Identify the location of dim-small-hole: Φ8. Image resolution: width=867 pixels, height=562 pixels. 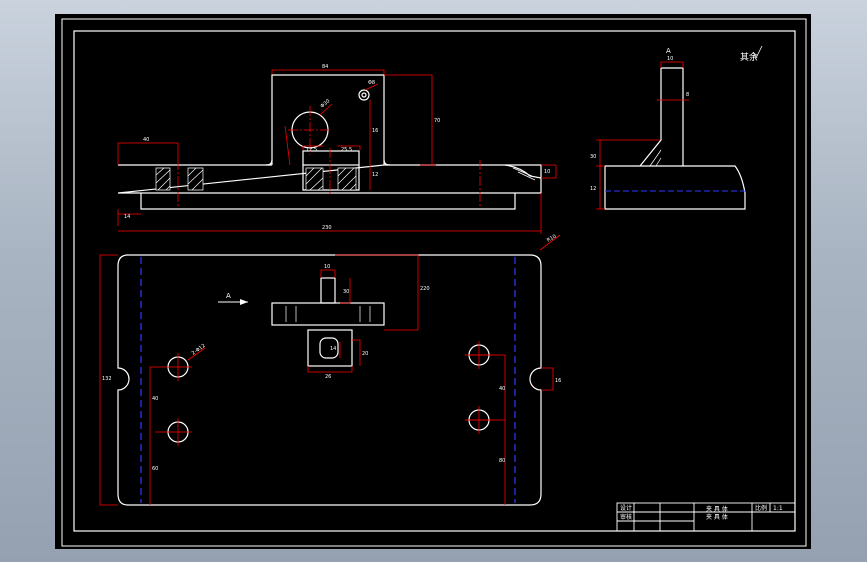
(371, 83).